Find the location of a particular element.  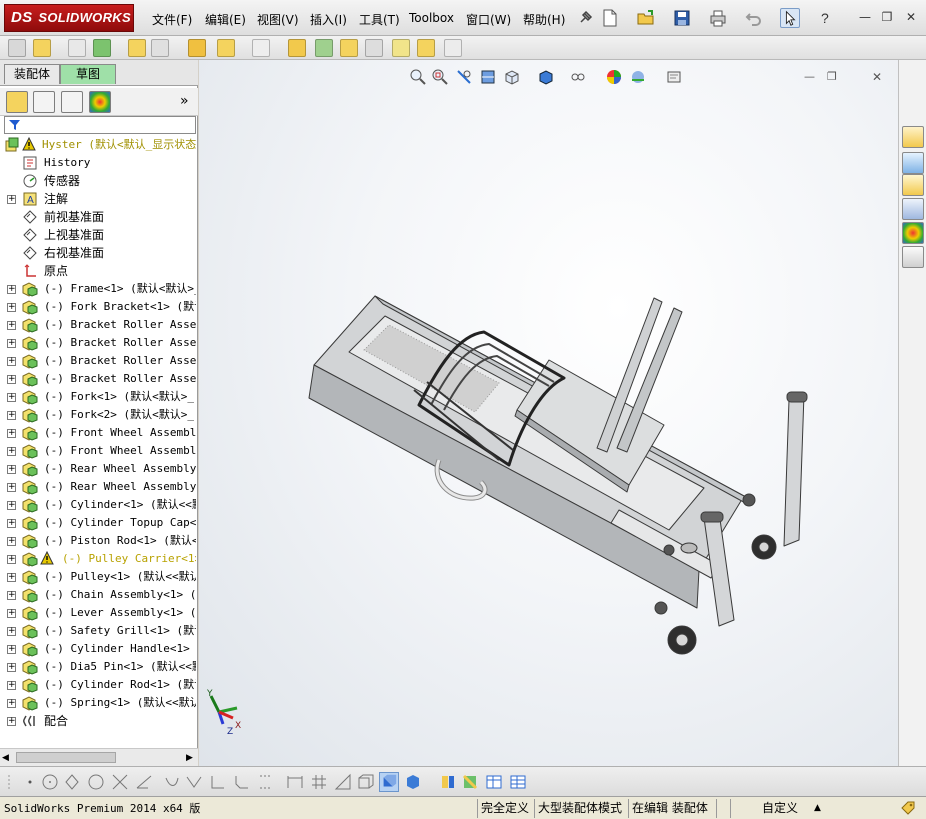

clearance-verification-icon is located at coordinates (426, 48).